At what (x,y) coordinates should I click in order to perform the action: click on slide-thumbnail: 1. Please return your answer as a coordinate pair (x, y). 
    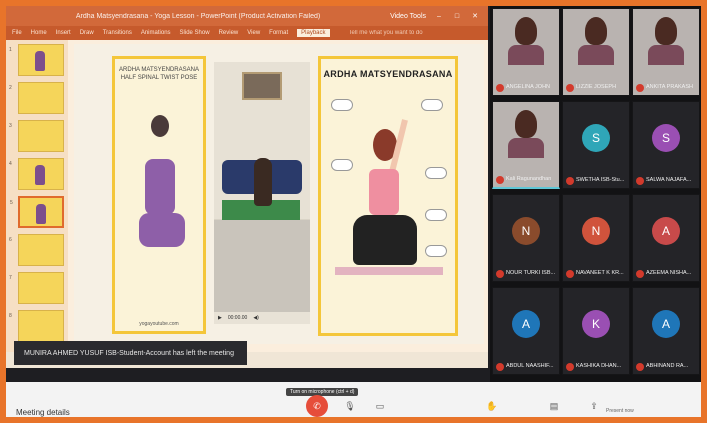
    Looking at the image, I should click on (36, 60).